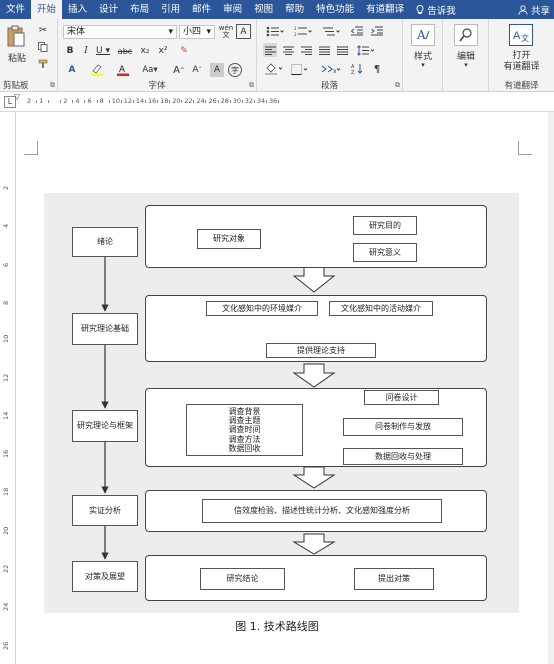 The height and width of the screenshot is (664, 554). I want to click on paragraph-group-label: 段落, so click(329, 86).